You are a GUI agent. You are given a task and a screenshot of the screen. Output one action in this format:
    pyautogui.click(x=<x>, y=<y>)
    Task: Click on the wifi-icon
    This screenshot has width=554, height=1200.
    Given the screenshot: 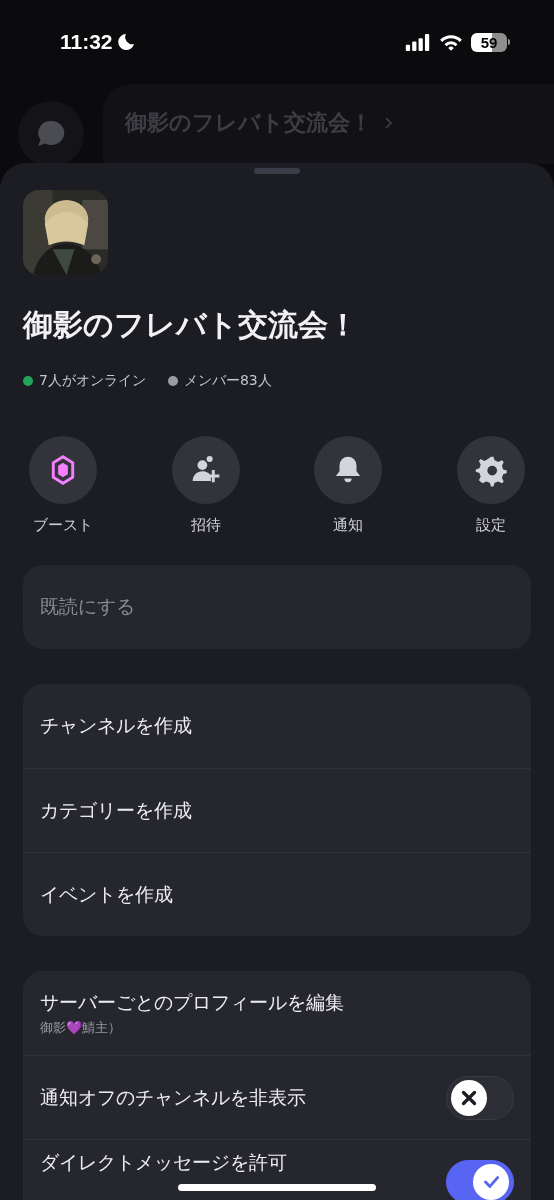 What is the action you would take?
    pyautogui.click(x=451, y=42)
    